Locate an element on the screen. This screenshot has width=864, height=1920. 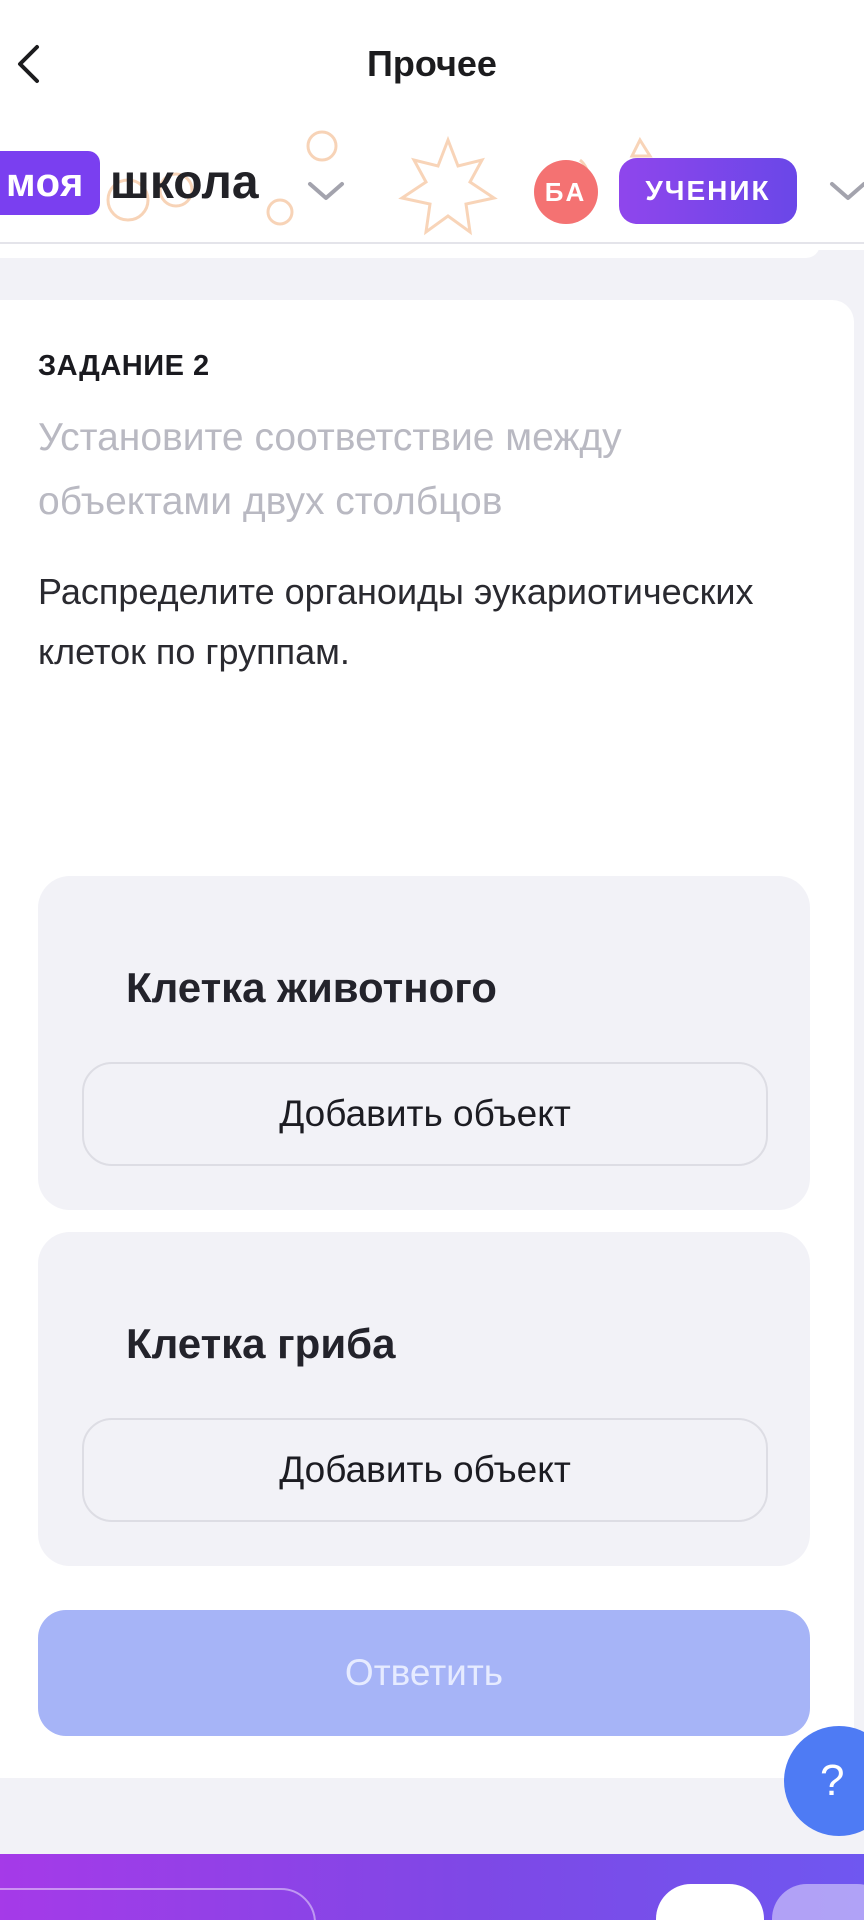
bottom-navigation is located at coordinates (432, 1887).